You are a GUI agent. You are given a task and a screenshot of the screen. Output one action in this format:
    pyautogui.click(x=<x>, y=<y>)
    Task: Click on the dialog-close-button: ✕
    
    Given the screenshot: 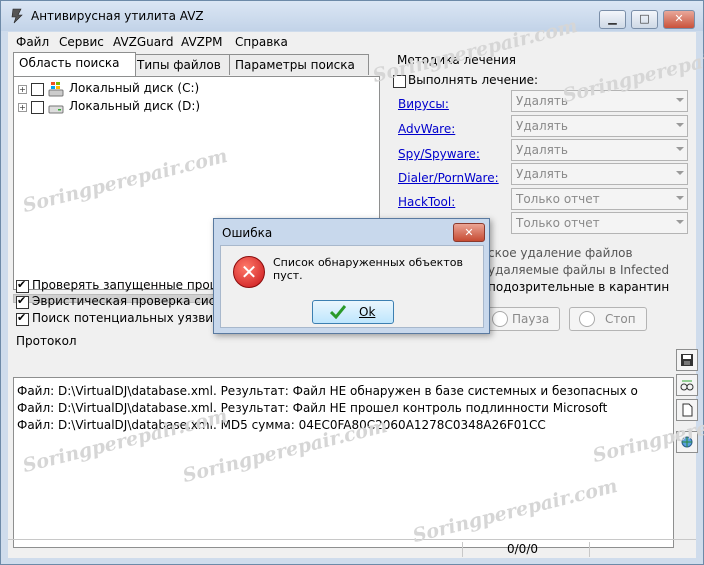 What is the action you would take?
    pyautogui.click(x=469, y=232)
    